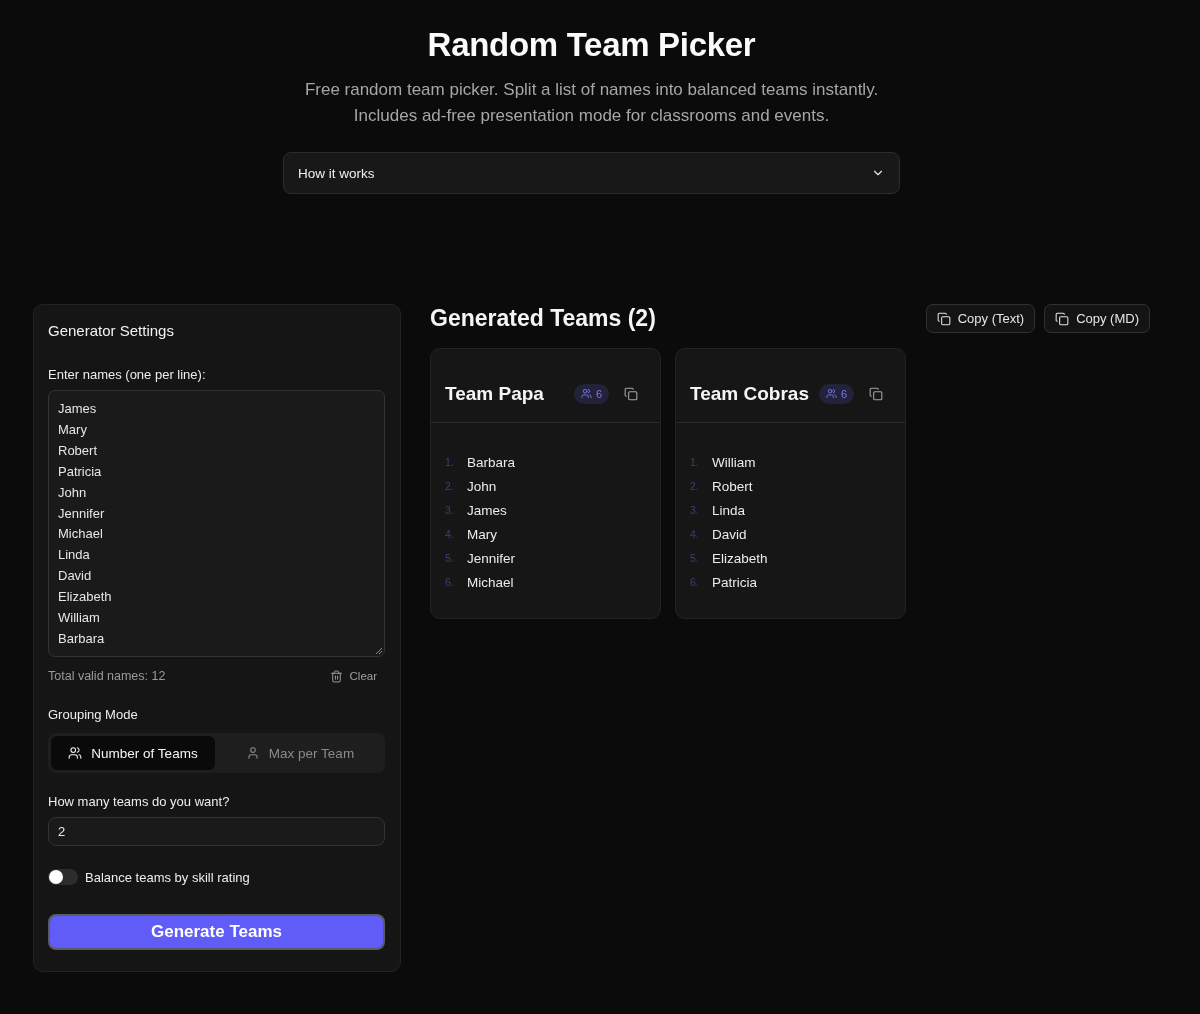 The image size is (1200, 1014). What do you see at coordinates (729, 510) in the screenshot?
I see `member-name: Linda` at bounding box center [729, 510].